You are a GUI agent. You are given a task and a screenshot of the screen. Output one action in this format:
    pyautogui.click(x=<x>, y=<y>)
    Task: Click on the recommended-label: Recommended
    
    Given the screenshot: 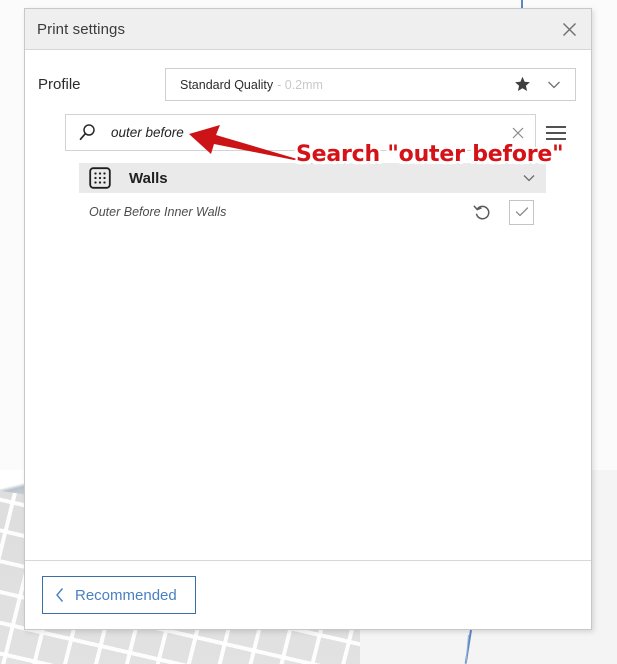 What is the action you would take?
    pyautogui.click(x=126, y=595)
    